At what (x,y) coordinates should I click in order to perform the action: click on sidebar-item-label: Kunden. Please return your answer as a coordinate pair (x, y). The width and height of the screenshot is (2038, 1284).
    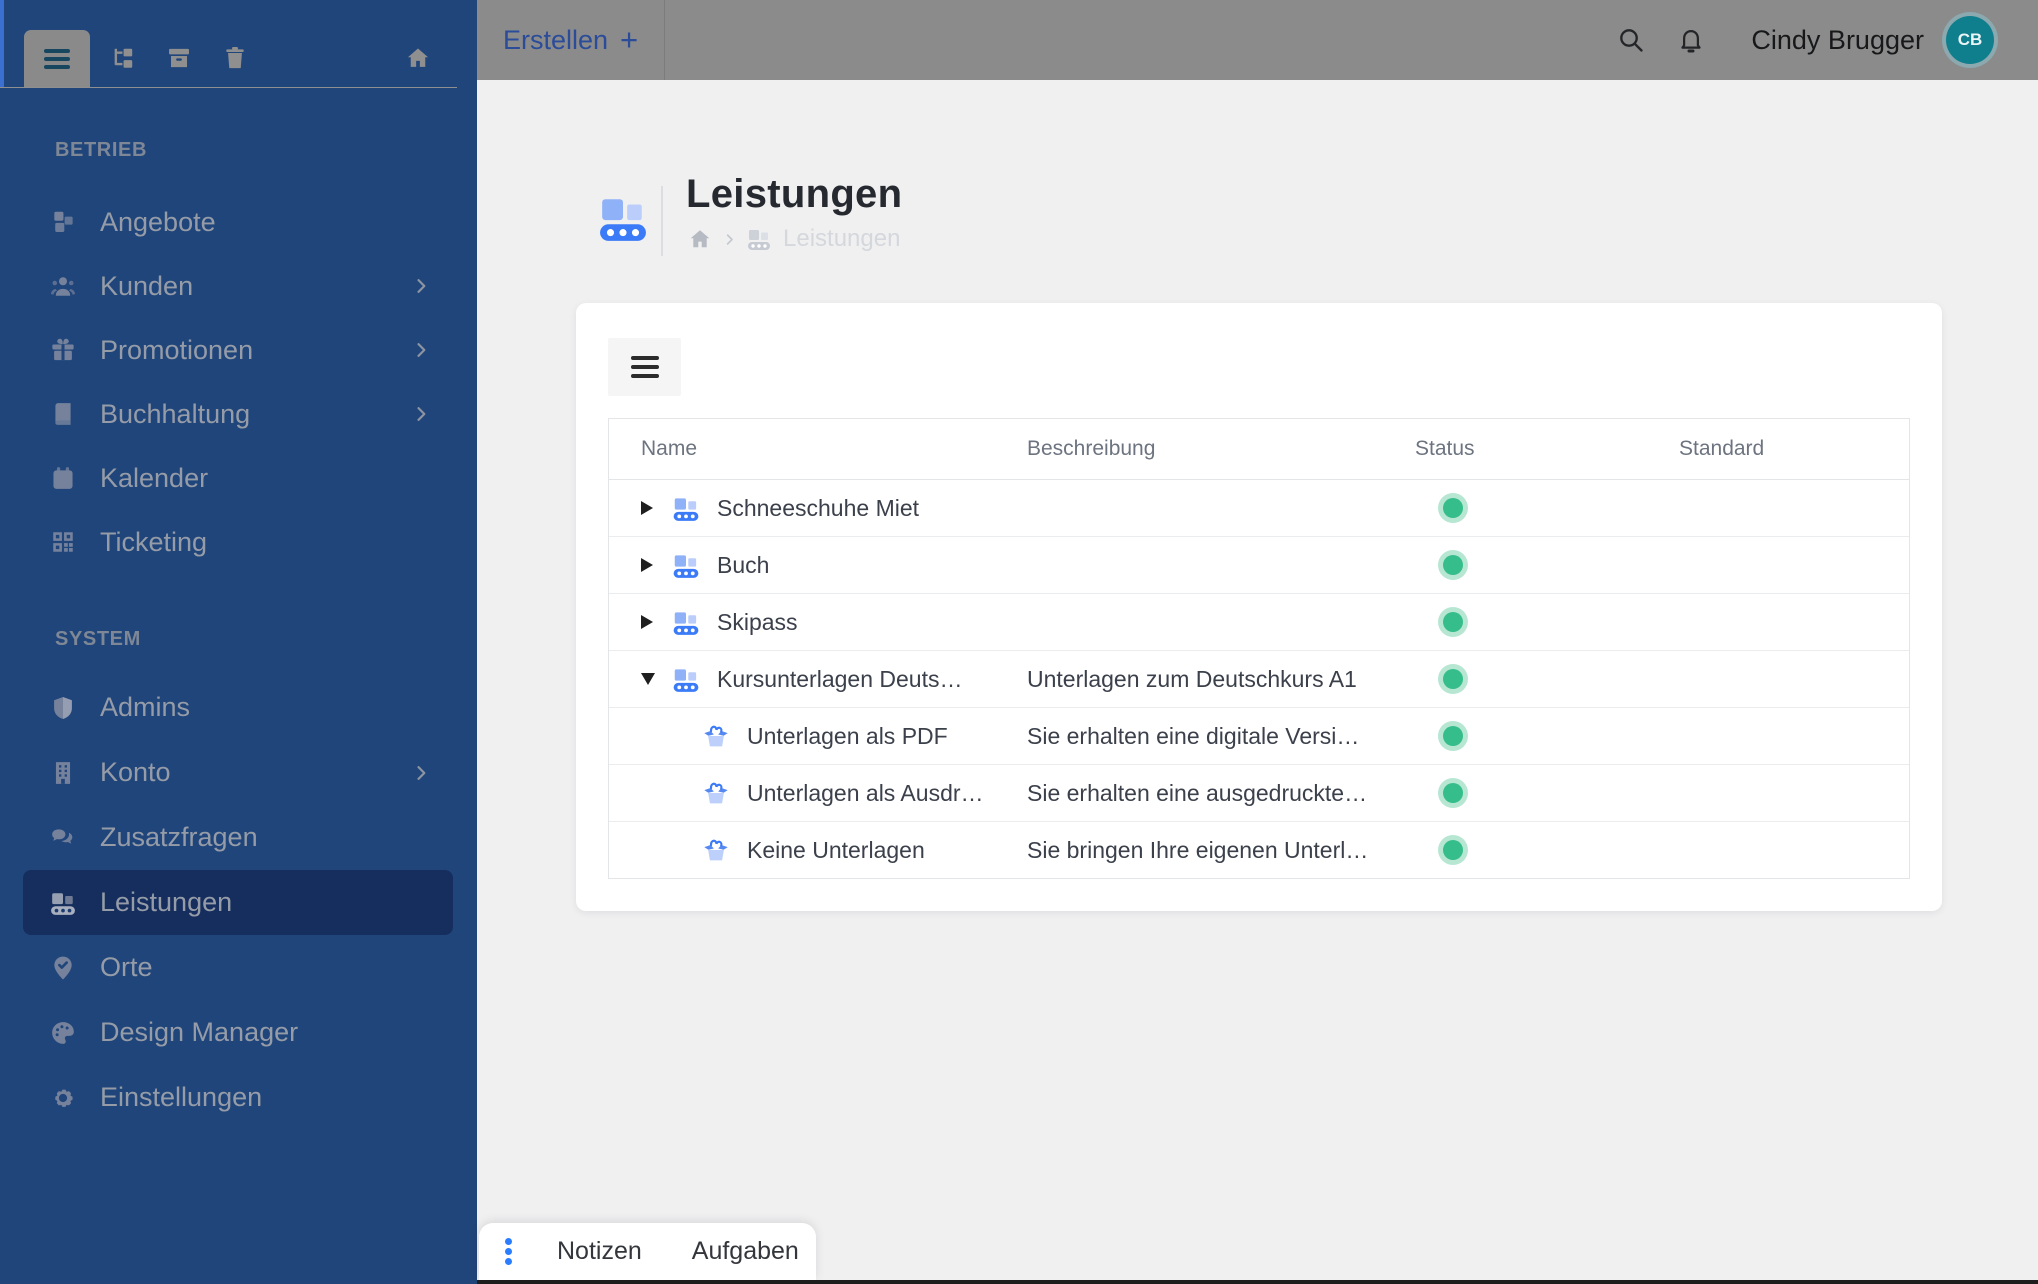
    Looking at the image, I should click on (147, 285).